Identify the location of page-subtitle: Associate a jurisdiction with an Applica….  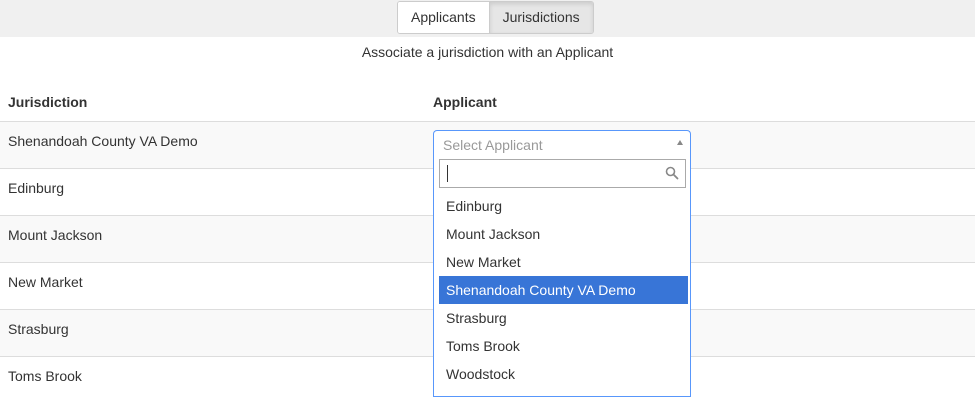
(487, 52).